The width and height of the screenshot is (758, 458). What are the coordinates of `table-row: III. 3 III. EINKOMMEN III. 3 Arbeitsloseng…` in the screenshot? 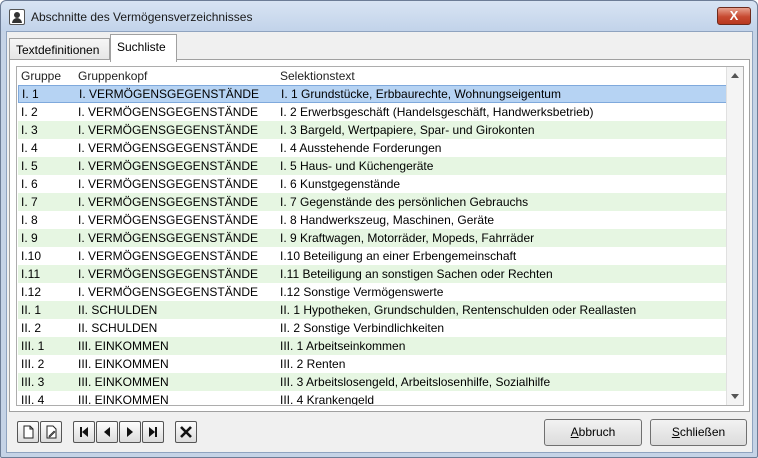 It's located at (373, 382).